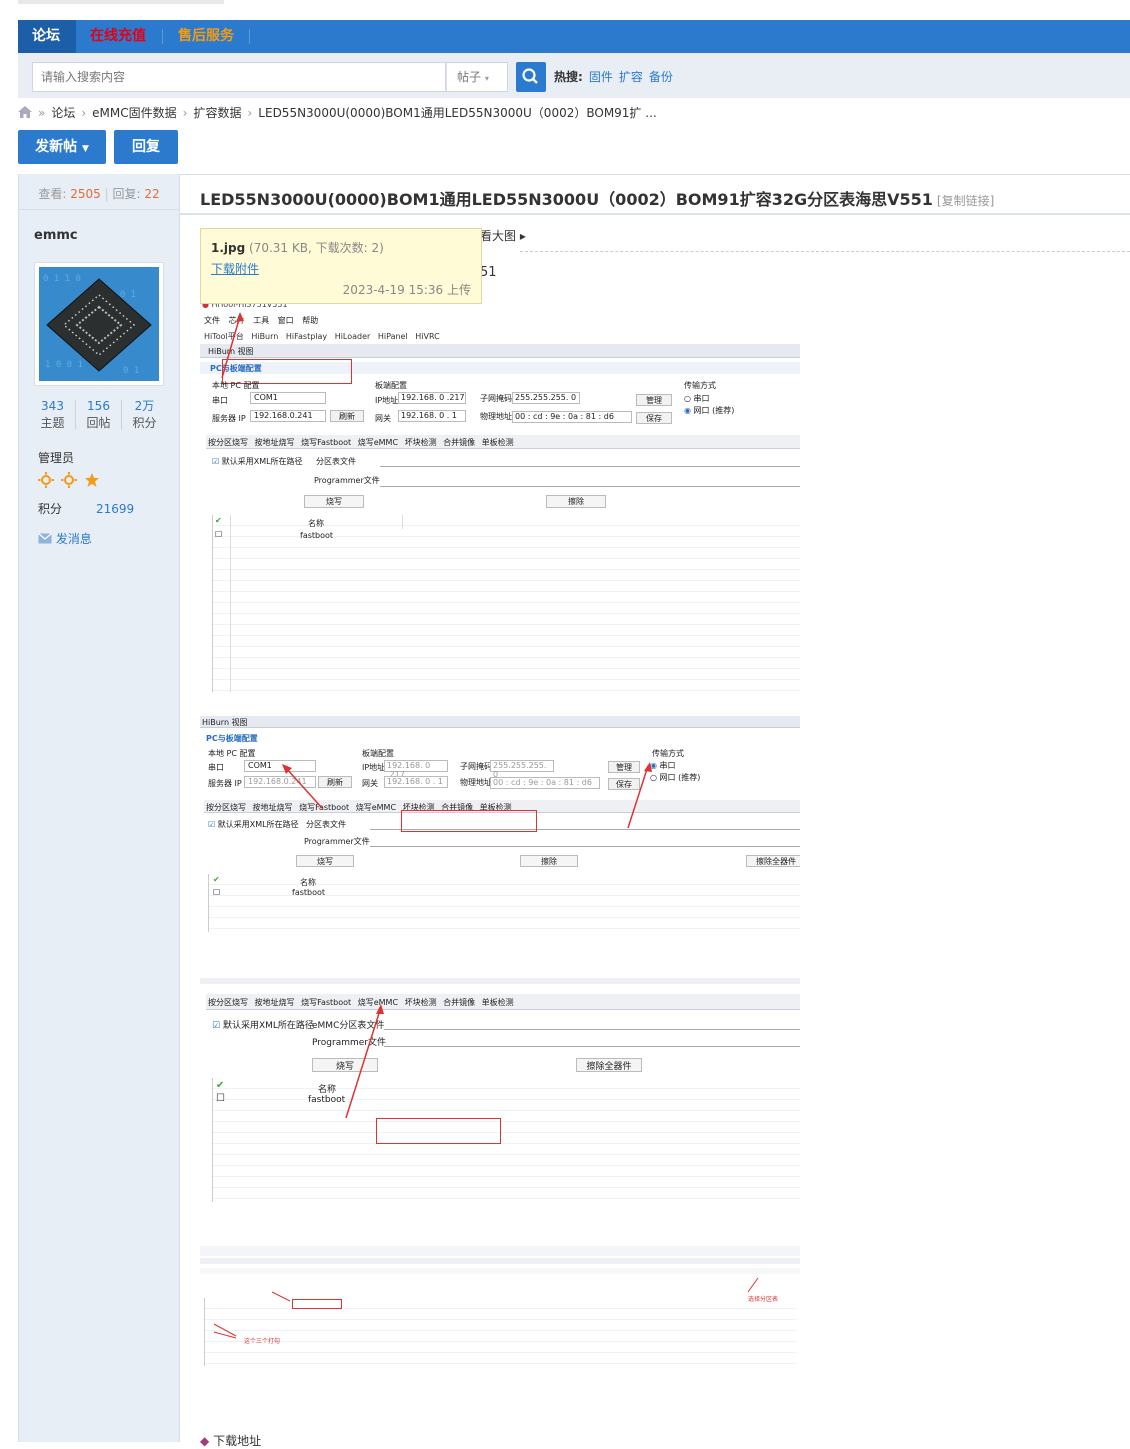 This screenshot has height=1449, width=1130. What do you see at coordinates (687, 410) in the screenshot?
I see `radio-checked-icon: ◉` at bounding box center [687, 410].